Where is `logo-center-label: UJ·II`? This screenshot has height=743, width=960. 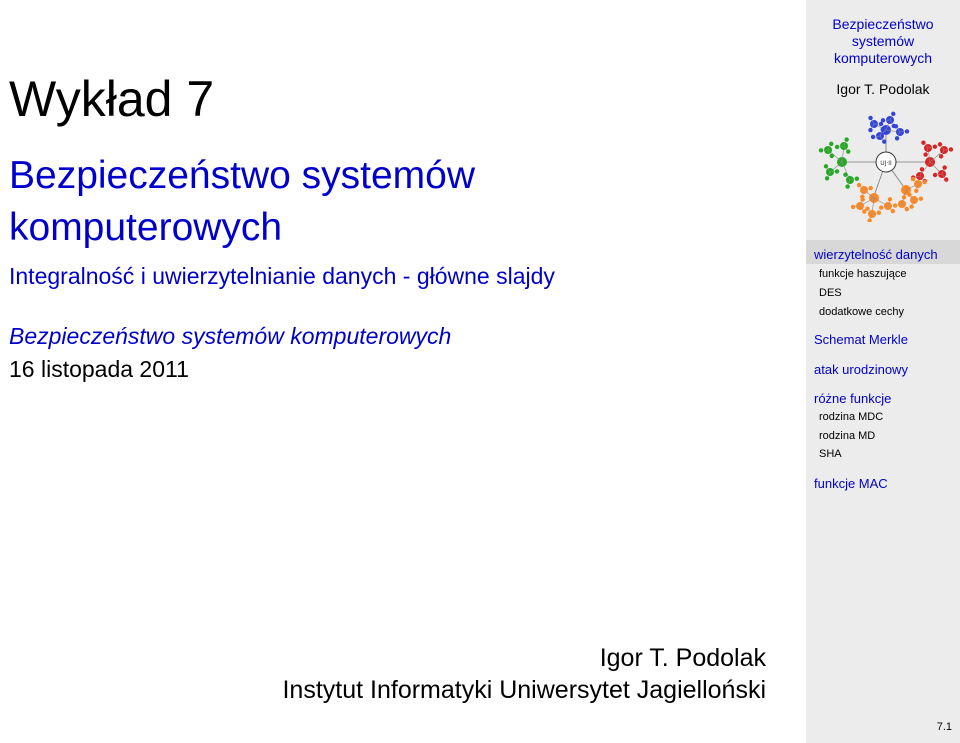 logo-center-label: UJ·II is located at coordinates (886, 163).